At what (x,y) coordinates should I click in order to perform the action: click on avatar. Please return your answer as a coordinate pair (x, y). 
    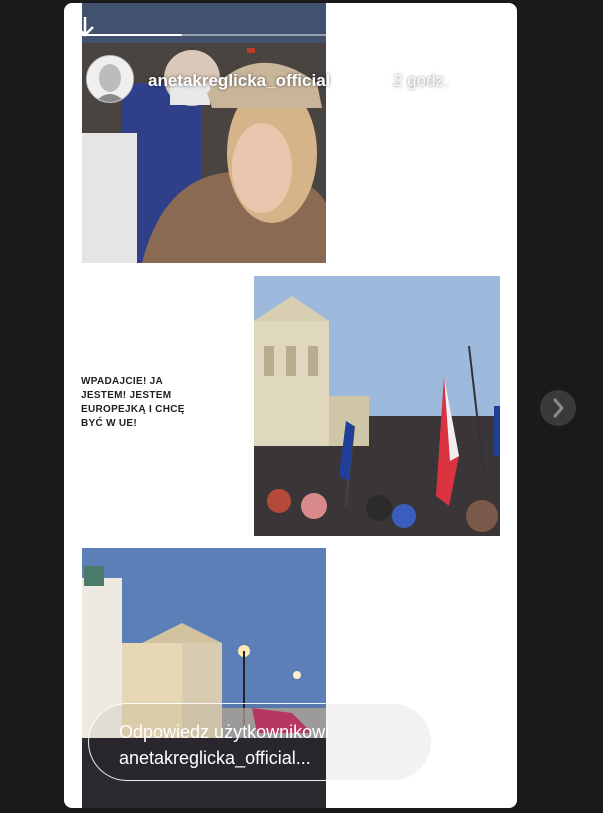
    Looking at the image, I should click on (110, 79).